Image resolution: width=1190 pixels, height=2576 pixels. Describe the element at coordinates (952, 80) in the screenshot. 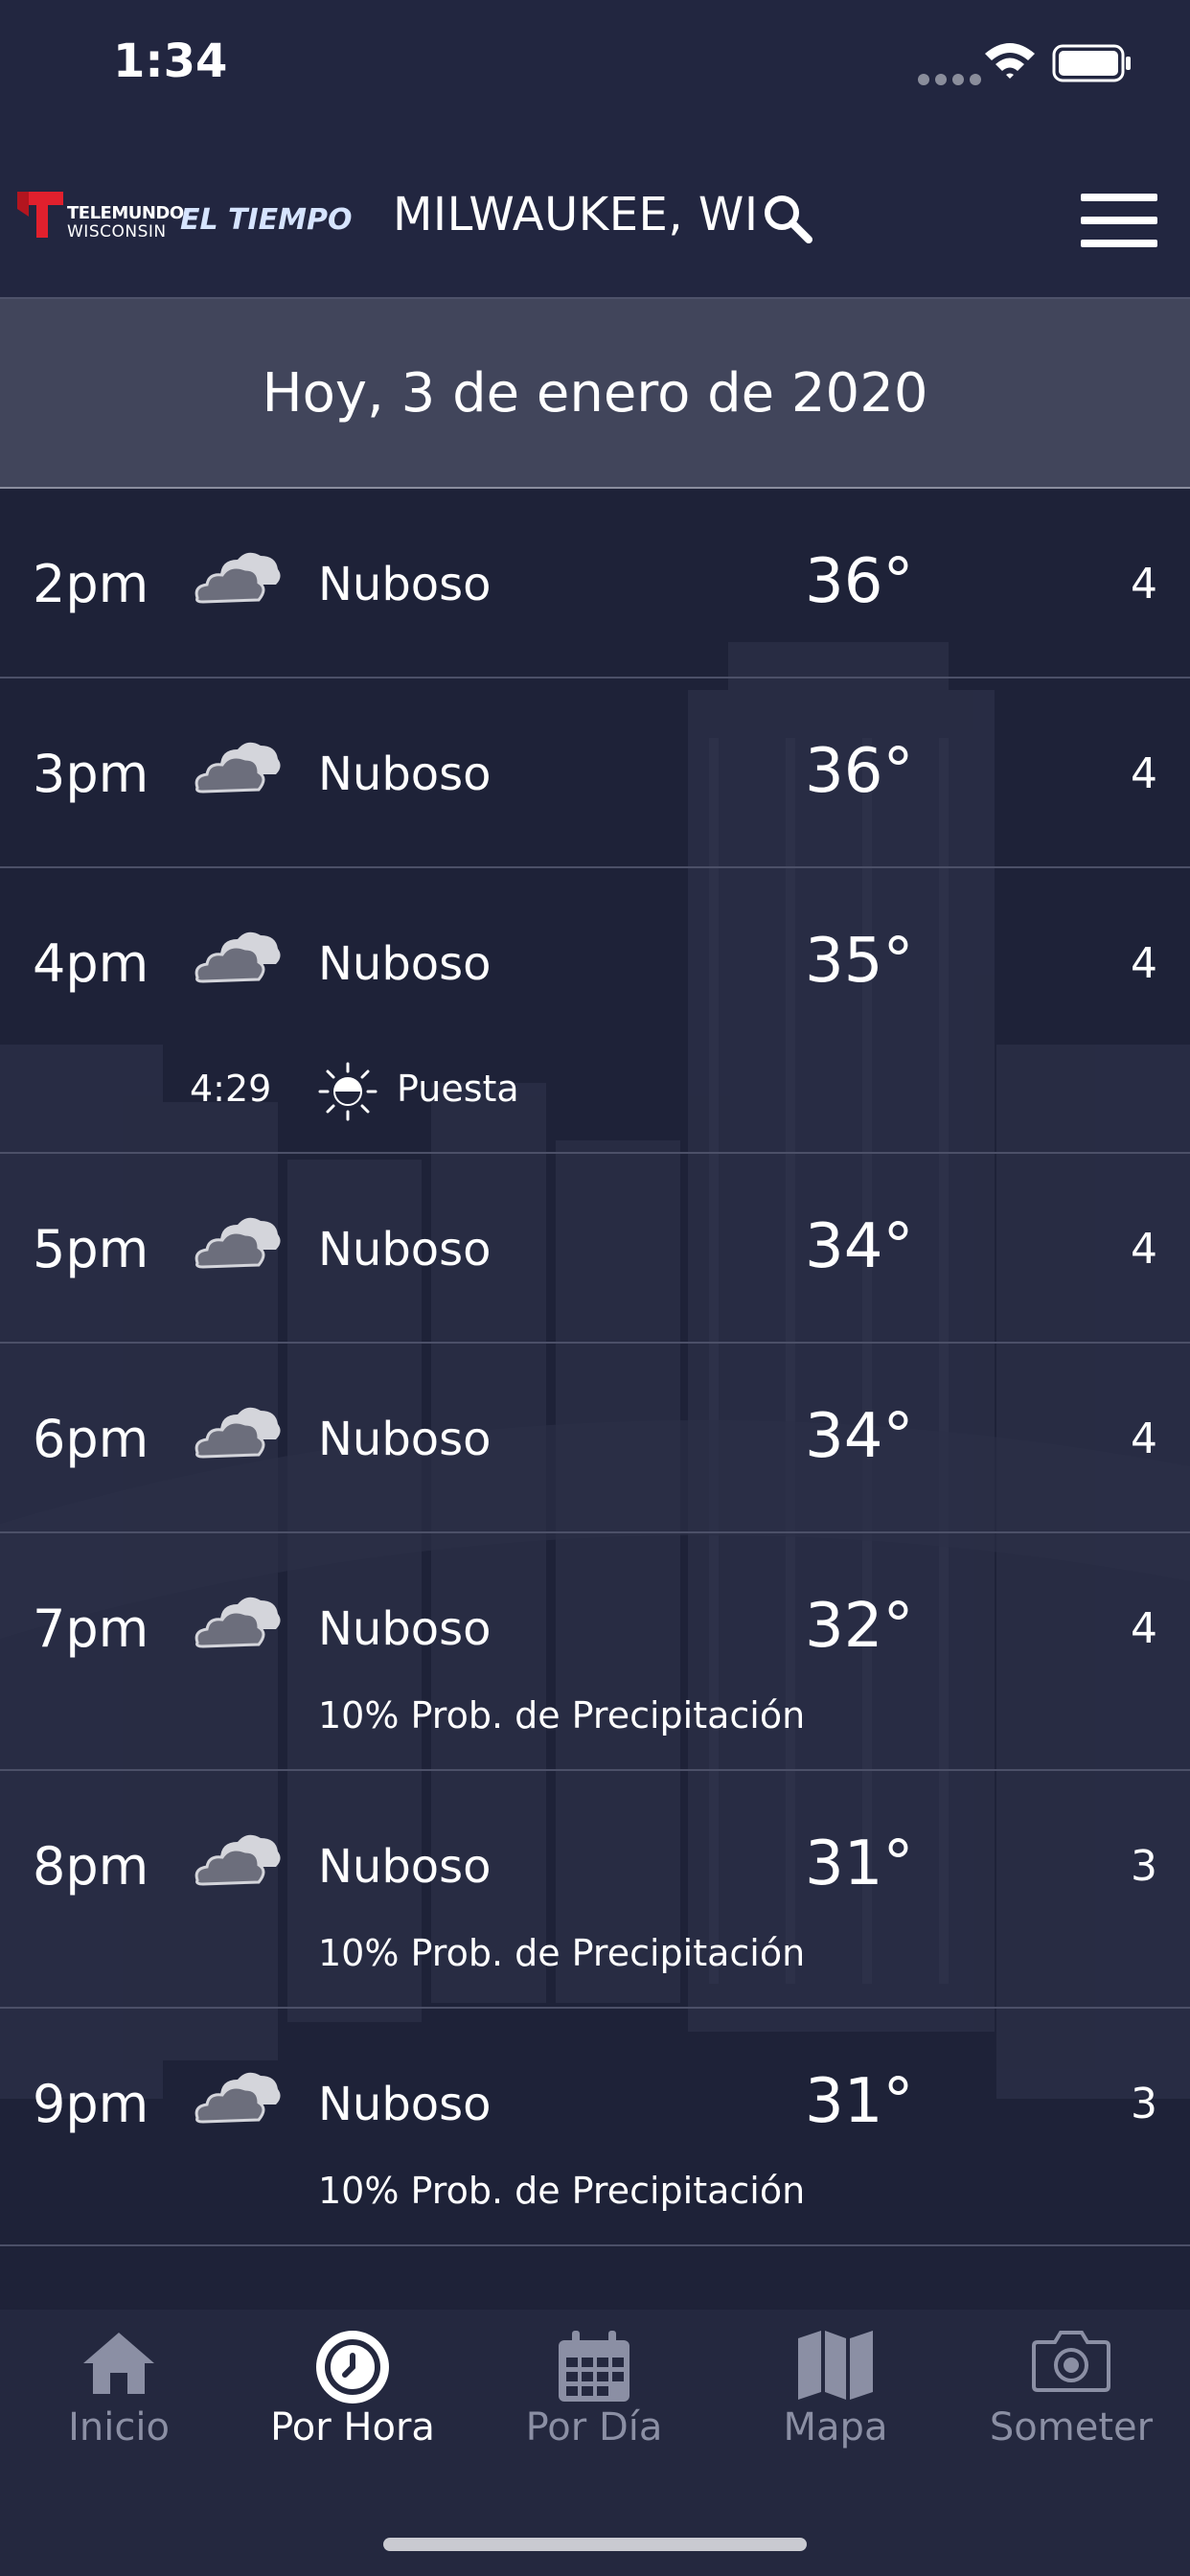

I see `signal-strength-icon` at that location.